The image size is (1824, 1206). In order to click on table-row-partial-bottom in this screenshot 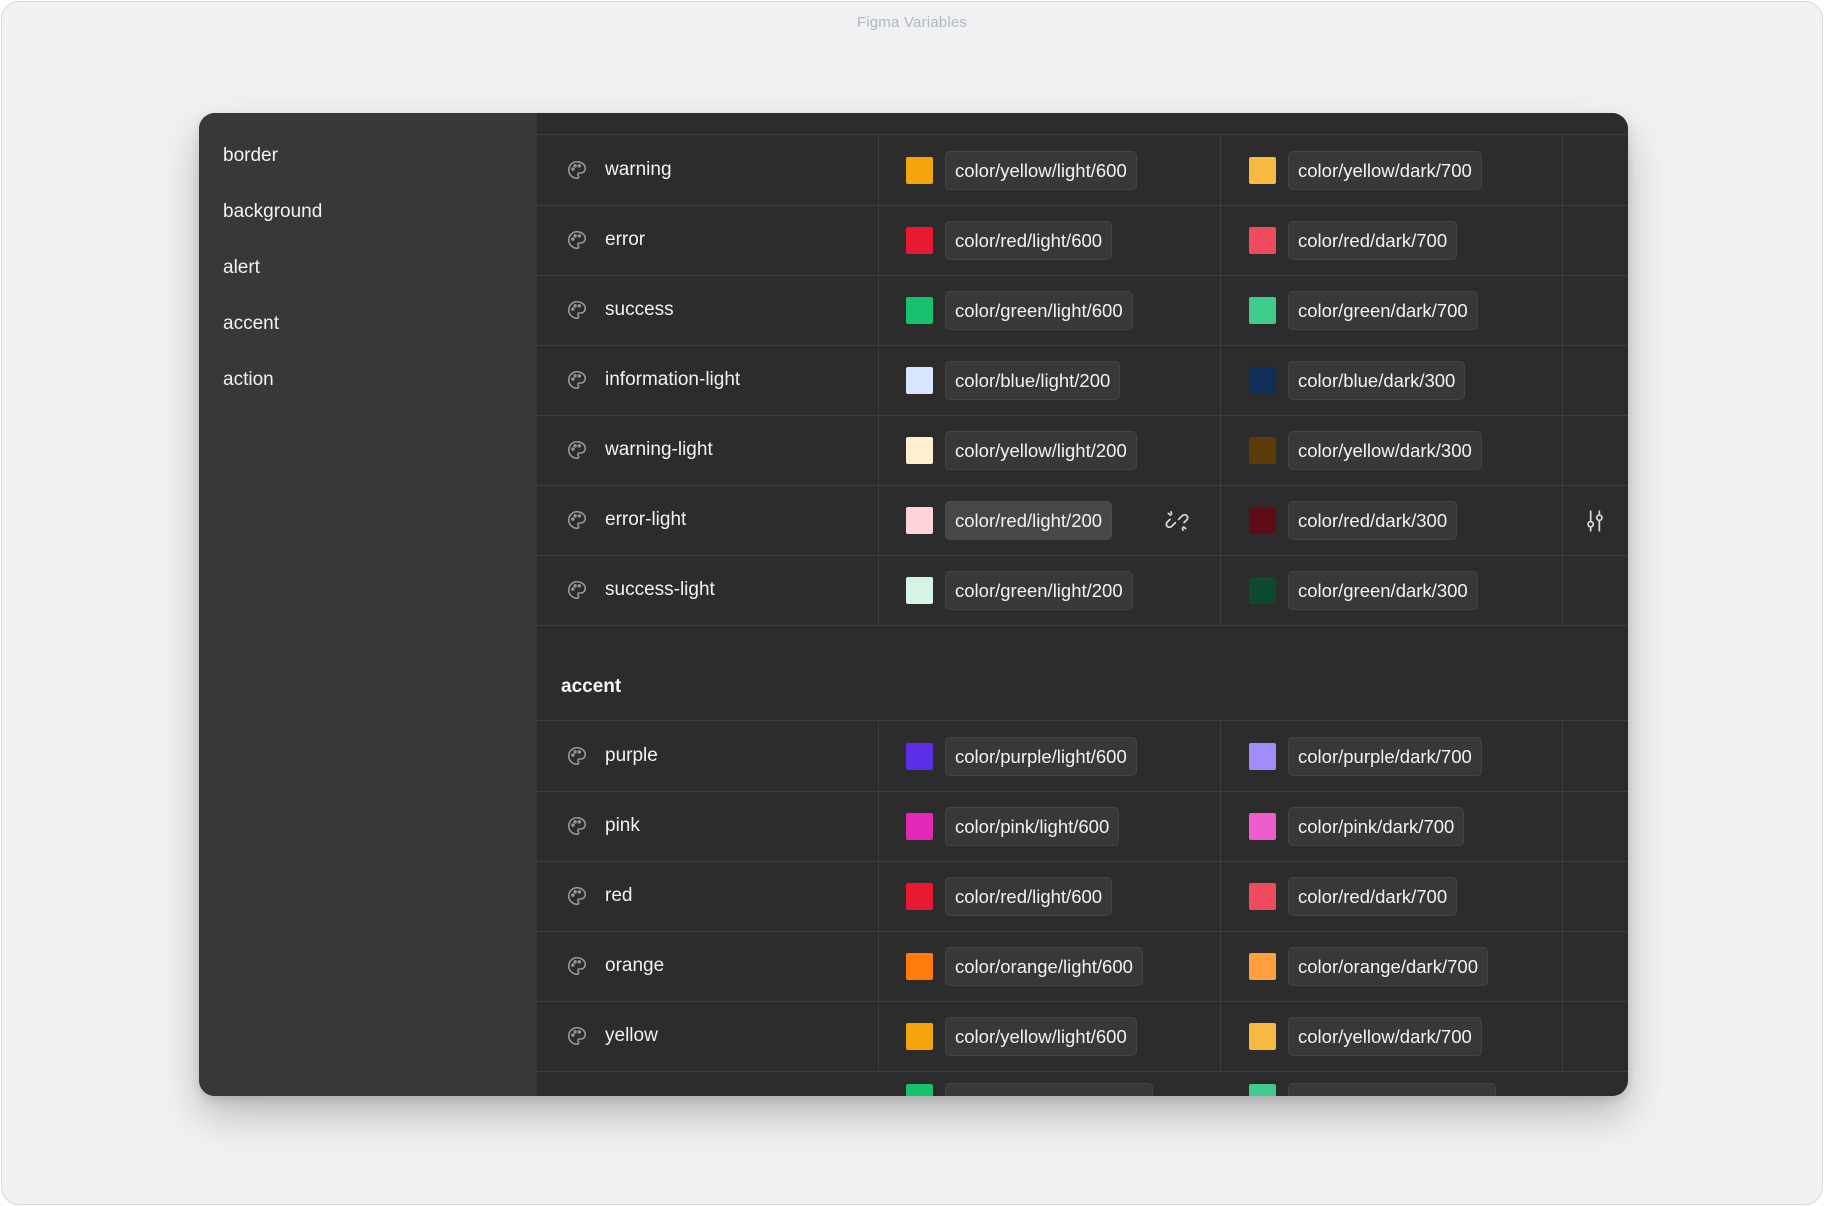, I will do `click(1082, 1083)`.